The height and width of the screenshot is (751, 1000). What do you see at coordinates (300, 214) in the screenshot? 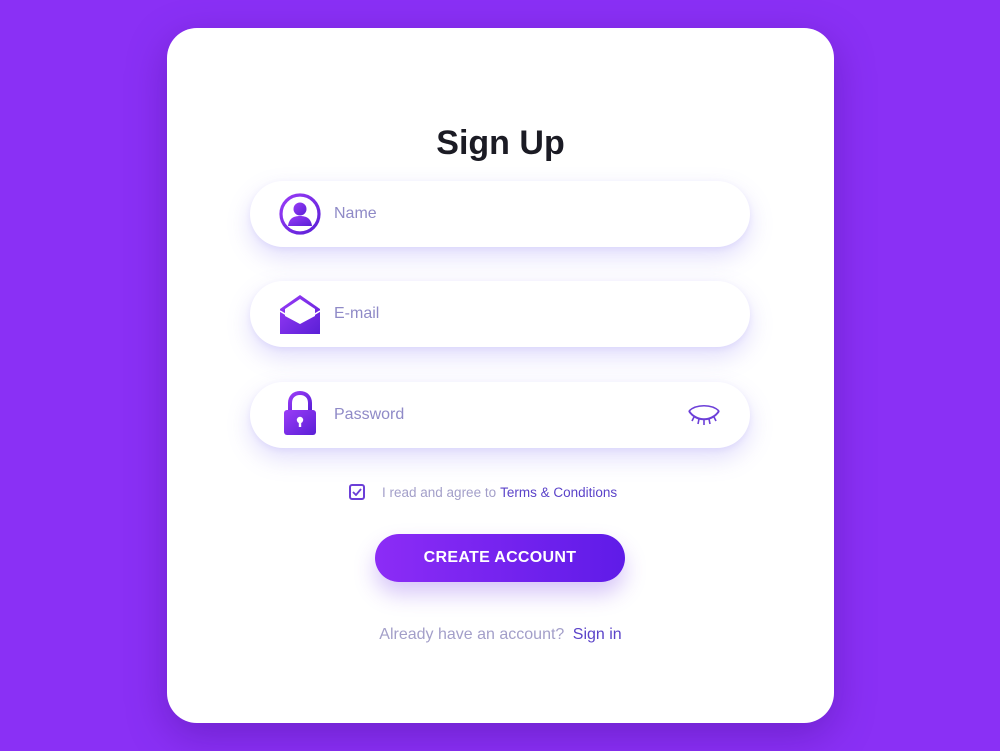
I see `user-icon` at bounding box center [300, 214].